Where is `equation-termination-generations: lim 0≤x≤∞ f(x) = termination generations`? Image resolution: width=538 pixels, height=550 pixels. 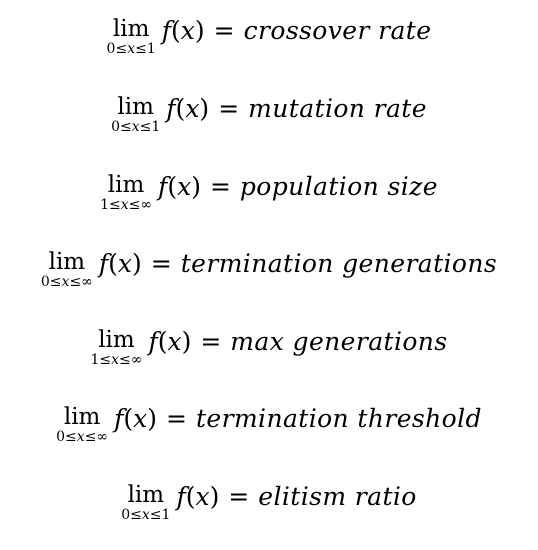 equation-termination-generations: lim 0≤x≤∞ f(x) = termination generations is located at coordinates (269, 269).